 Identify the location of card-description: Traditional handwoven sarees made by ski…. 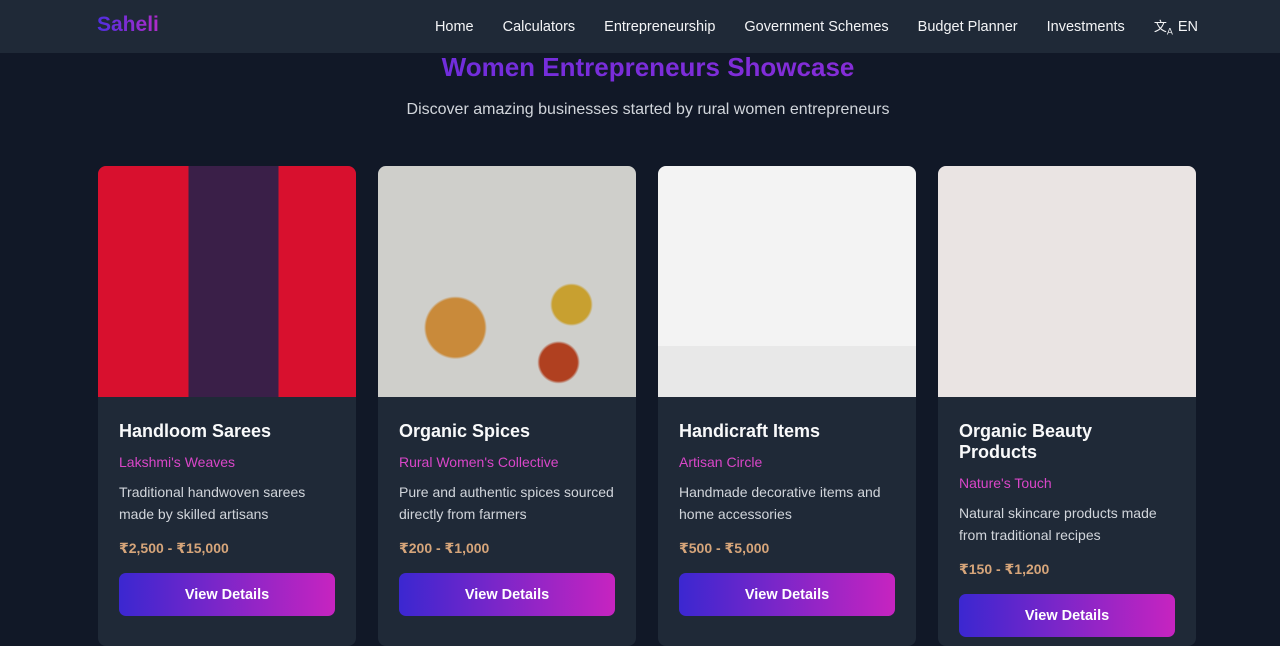
(212, 503).